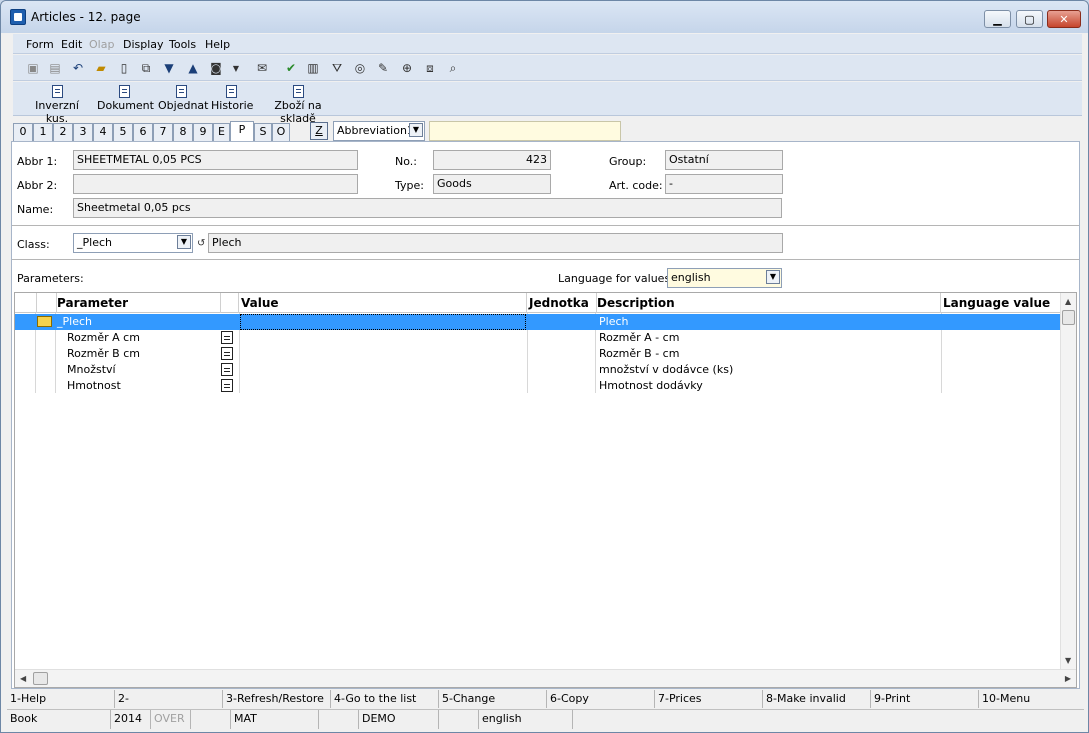 This screenshot has width=1089, height=733. I want to click on minimize-button: ▁, so click(997, 19).